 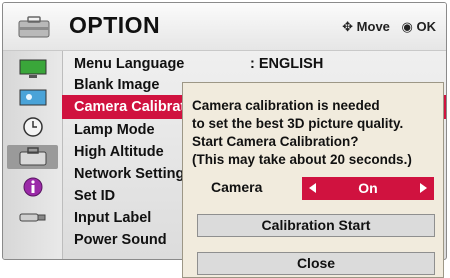 What do you see at coordinates (312, 188) in the screenshot?
I see `arrow-left-icon` at bounding box center [312, 188].